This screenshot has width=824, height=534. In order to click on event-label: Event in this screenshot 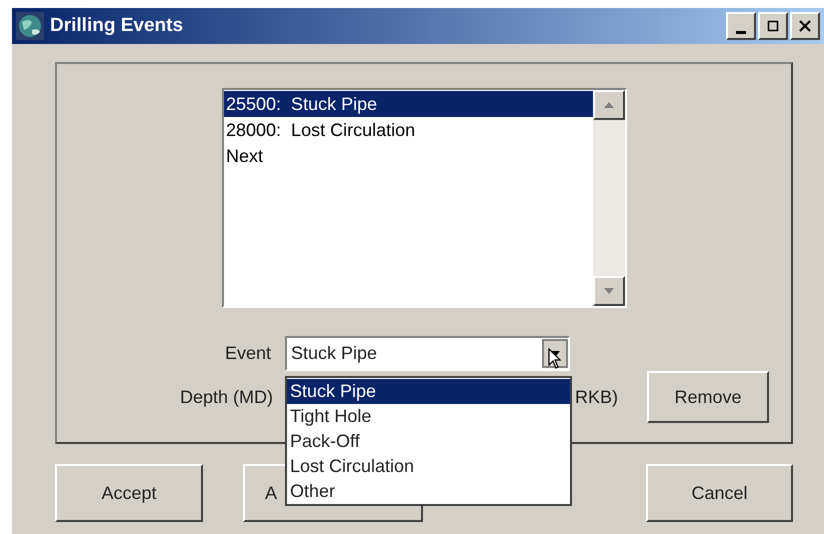, I will do `click(247, 353)`.